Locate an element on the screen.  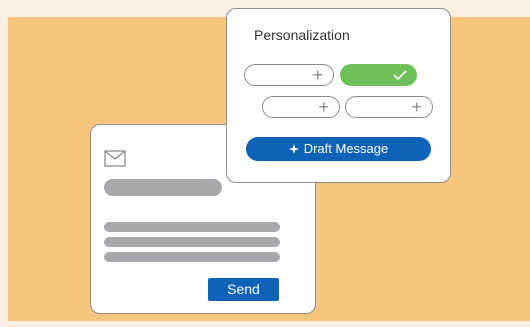
send-button: Send is located at coordinates (243, 289).